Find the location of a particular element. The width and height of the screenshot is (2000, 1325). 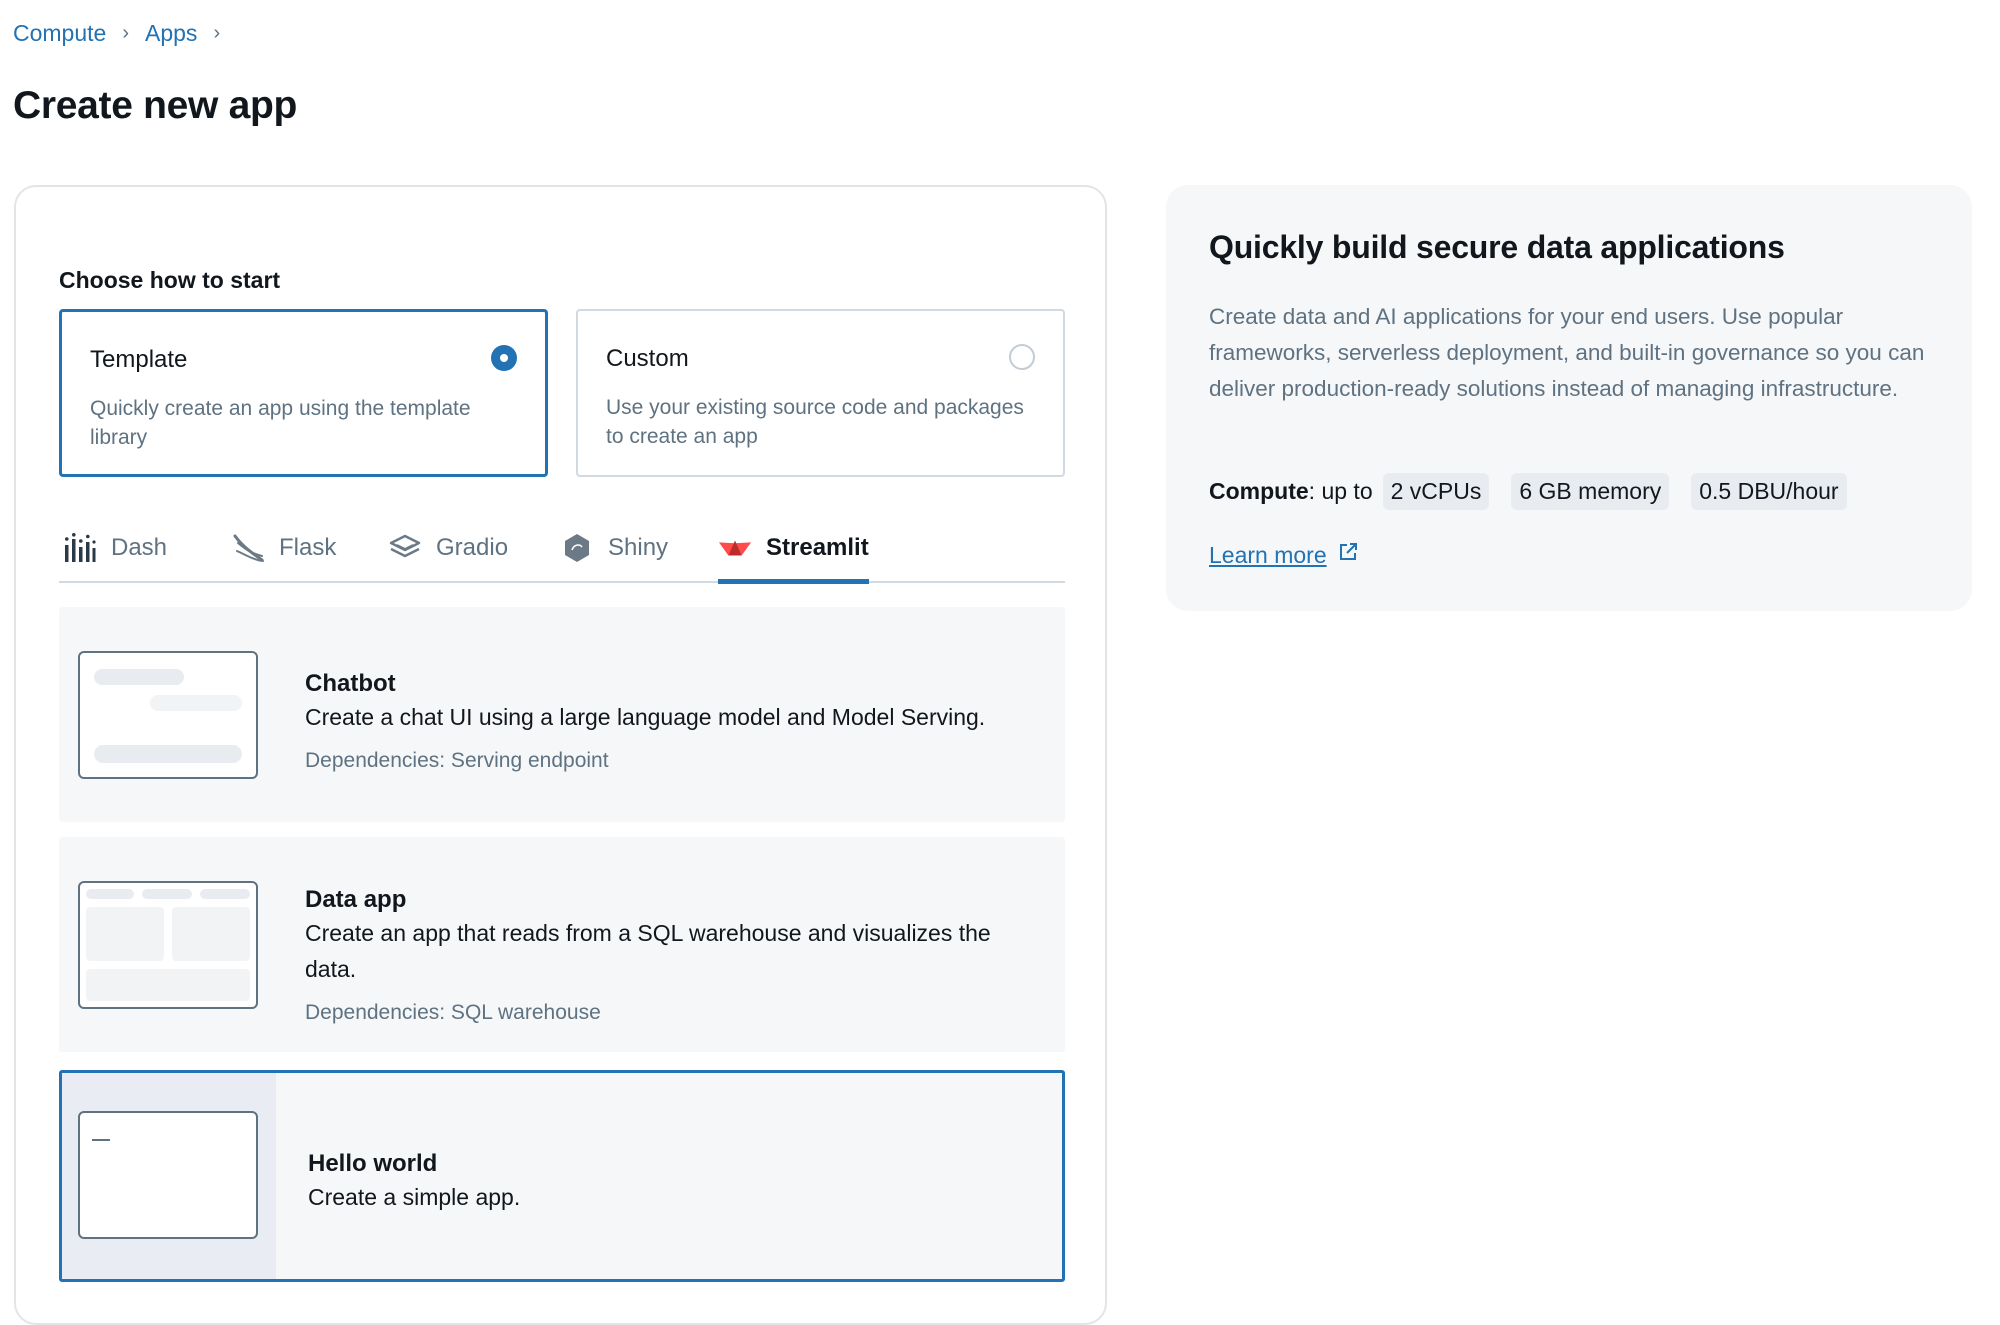

breadcrumb-compute-link: Compute is located at coordinates (59, 33).